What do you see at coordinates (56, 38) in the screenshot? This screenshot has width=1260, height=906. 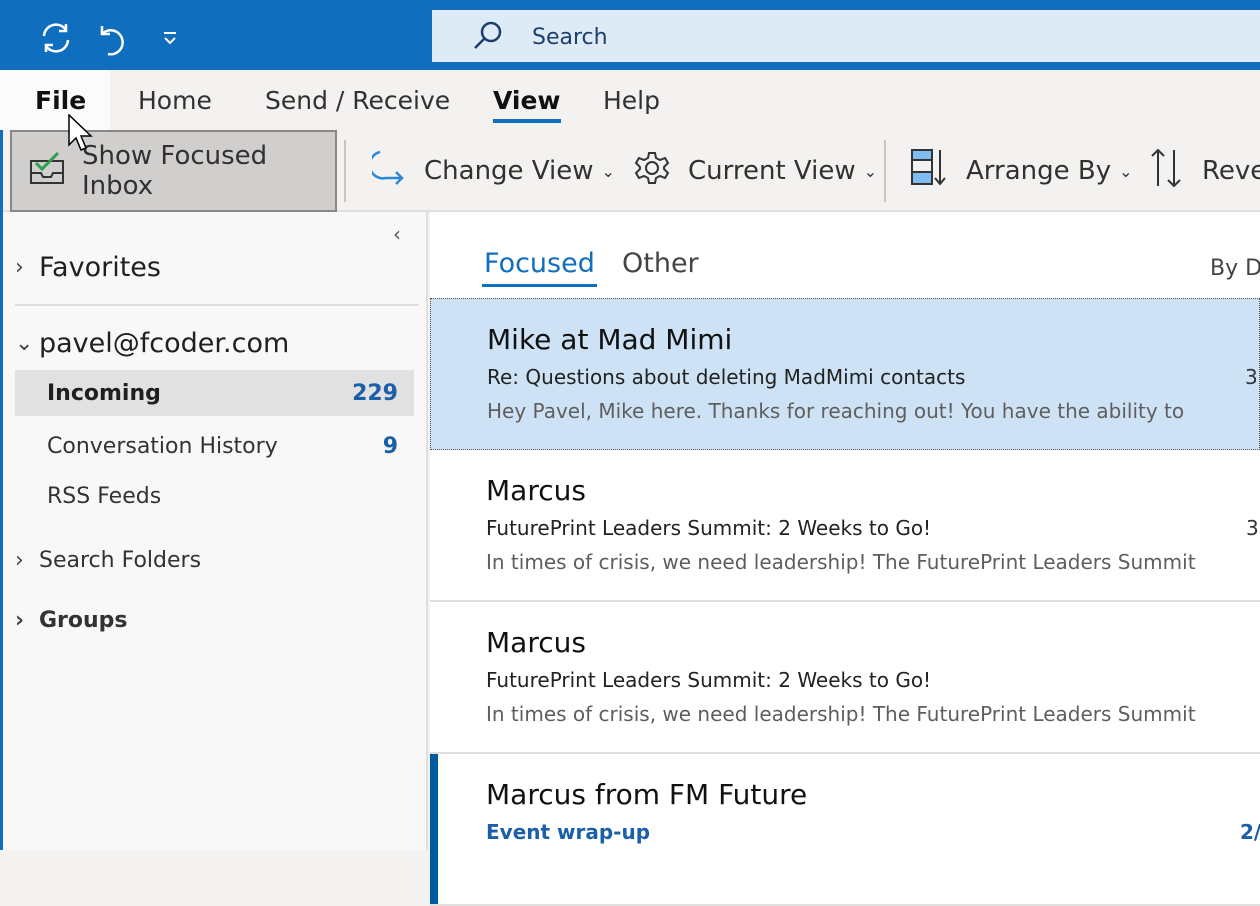 I see `sync-icon` at bounding box center [56, 38].